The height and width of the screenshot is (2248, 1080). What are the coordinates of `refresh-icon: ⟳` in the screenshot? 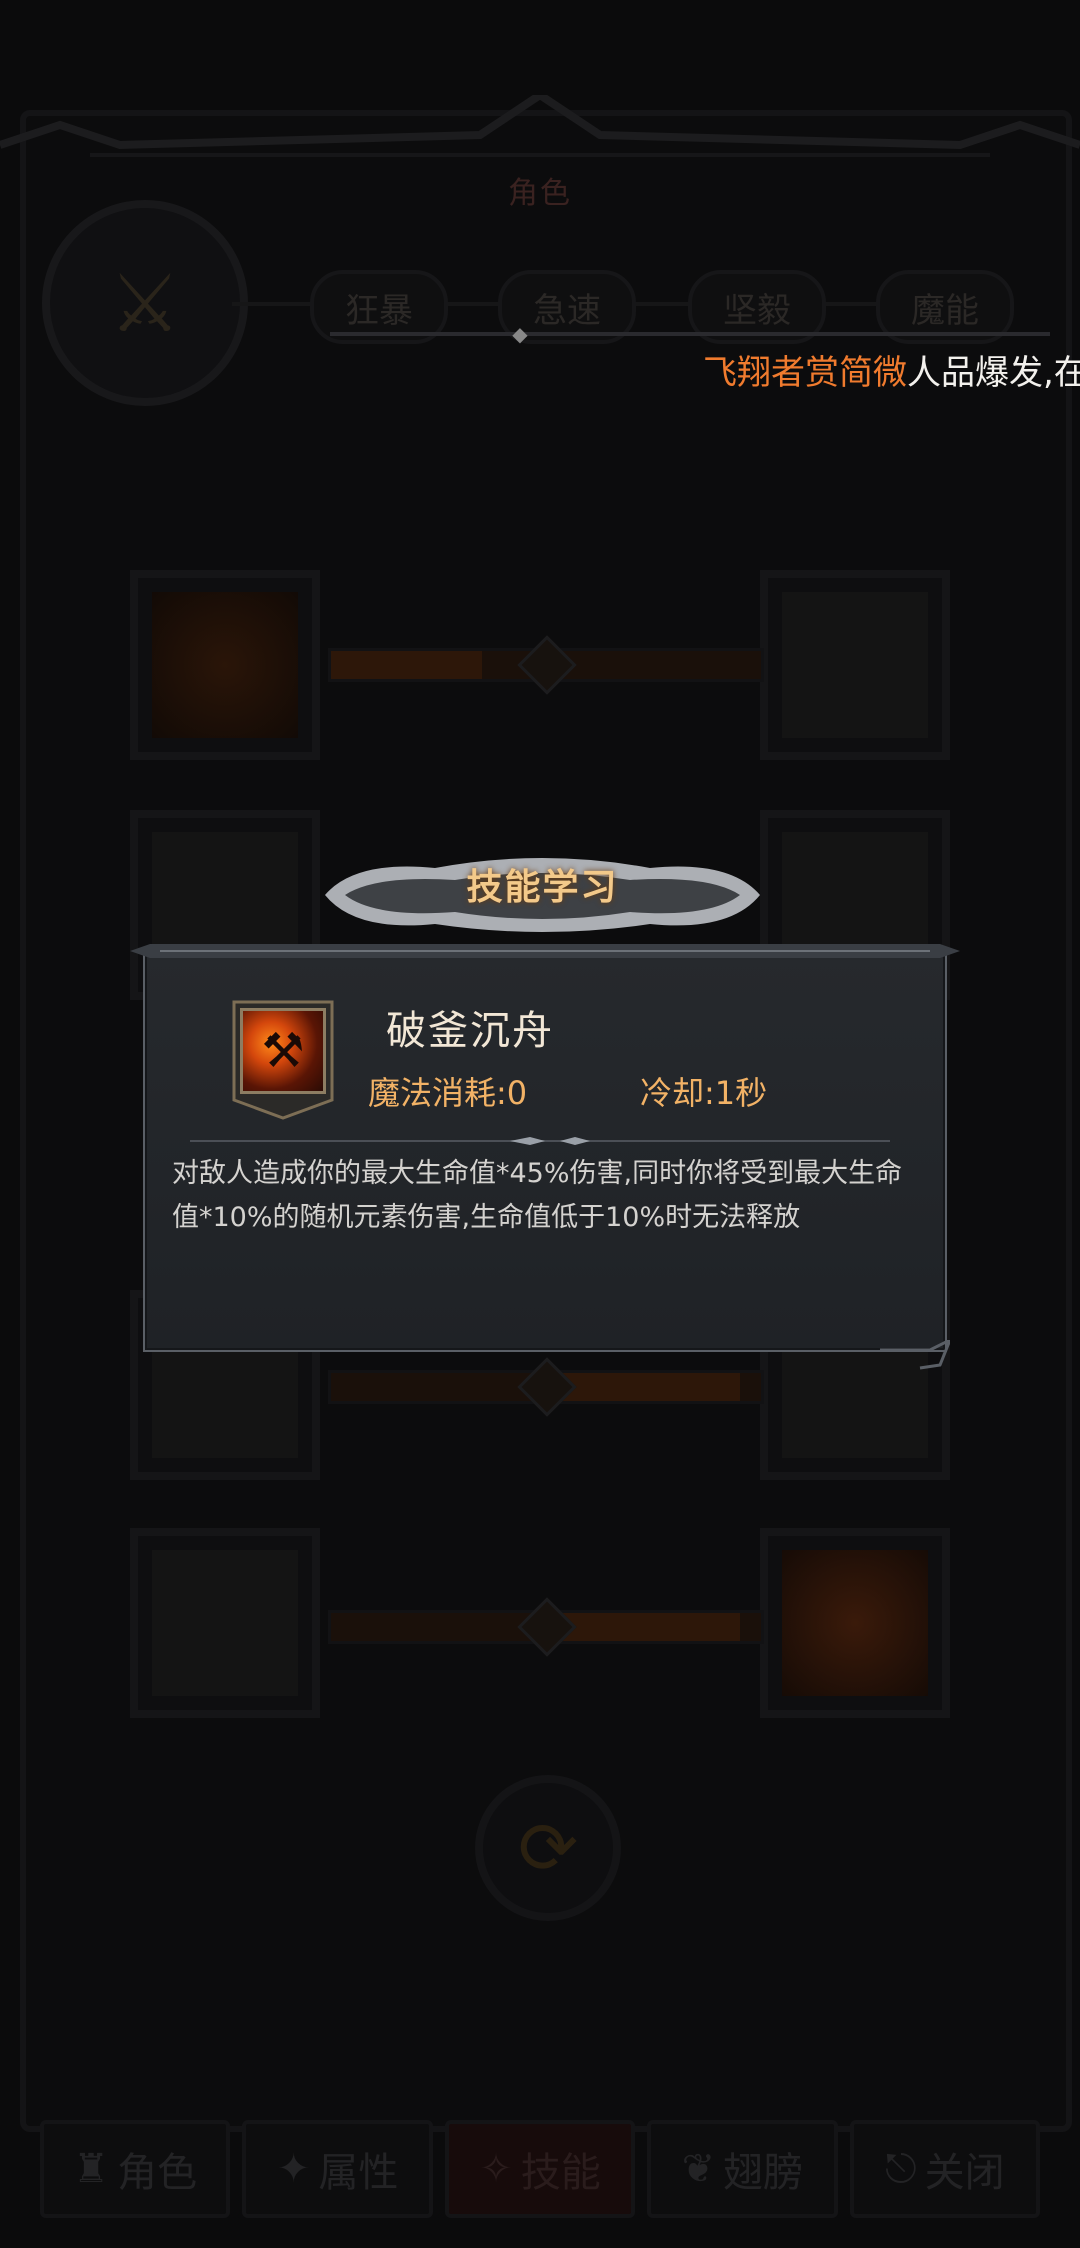 It's located at (548, 1848).